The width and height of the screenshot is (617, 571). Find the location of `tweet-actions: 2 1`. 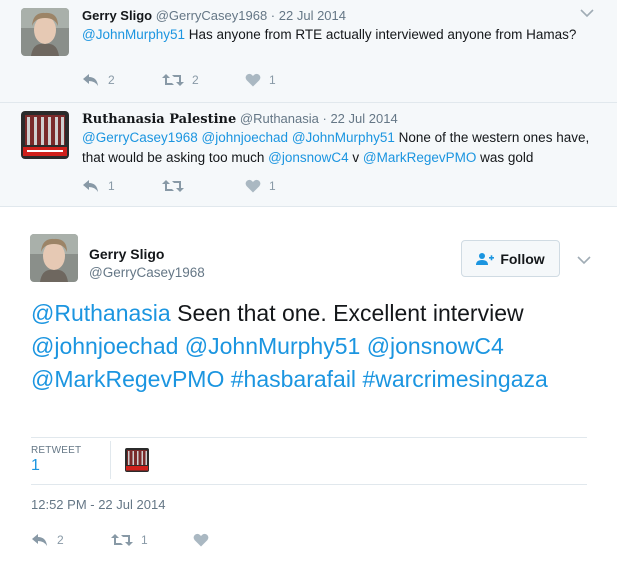

tweet-actions: 2 1 is located at coordinates (124, 540).